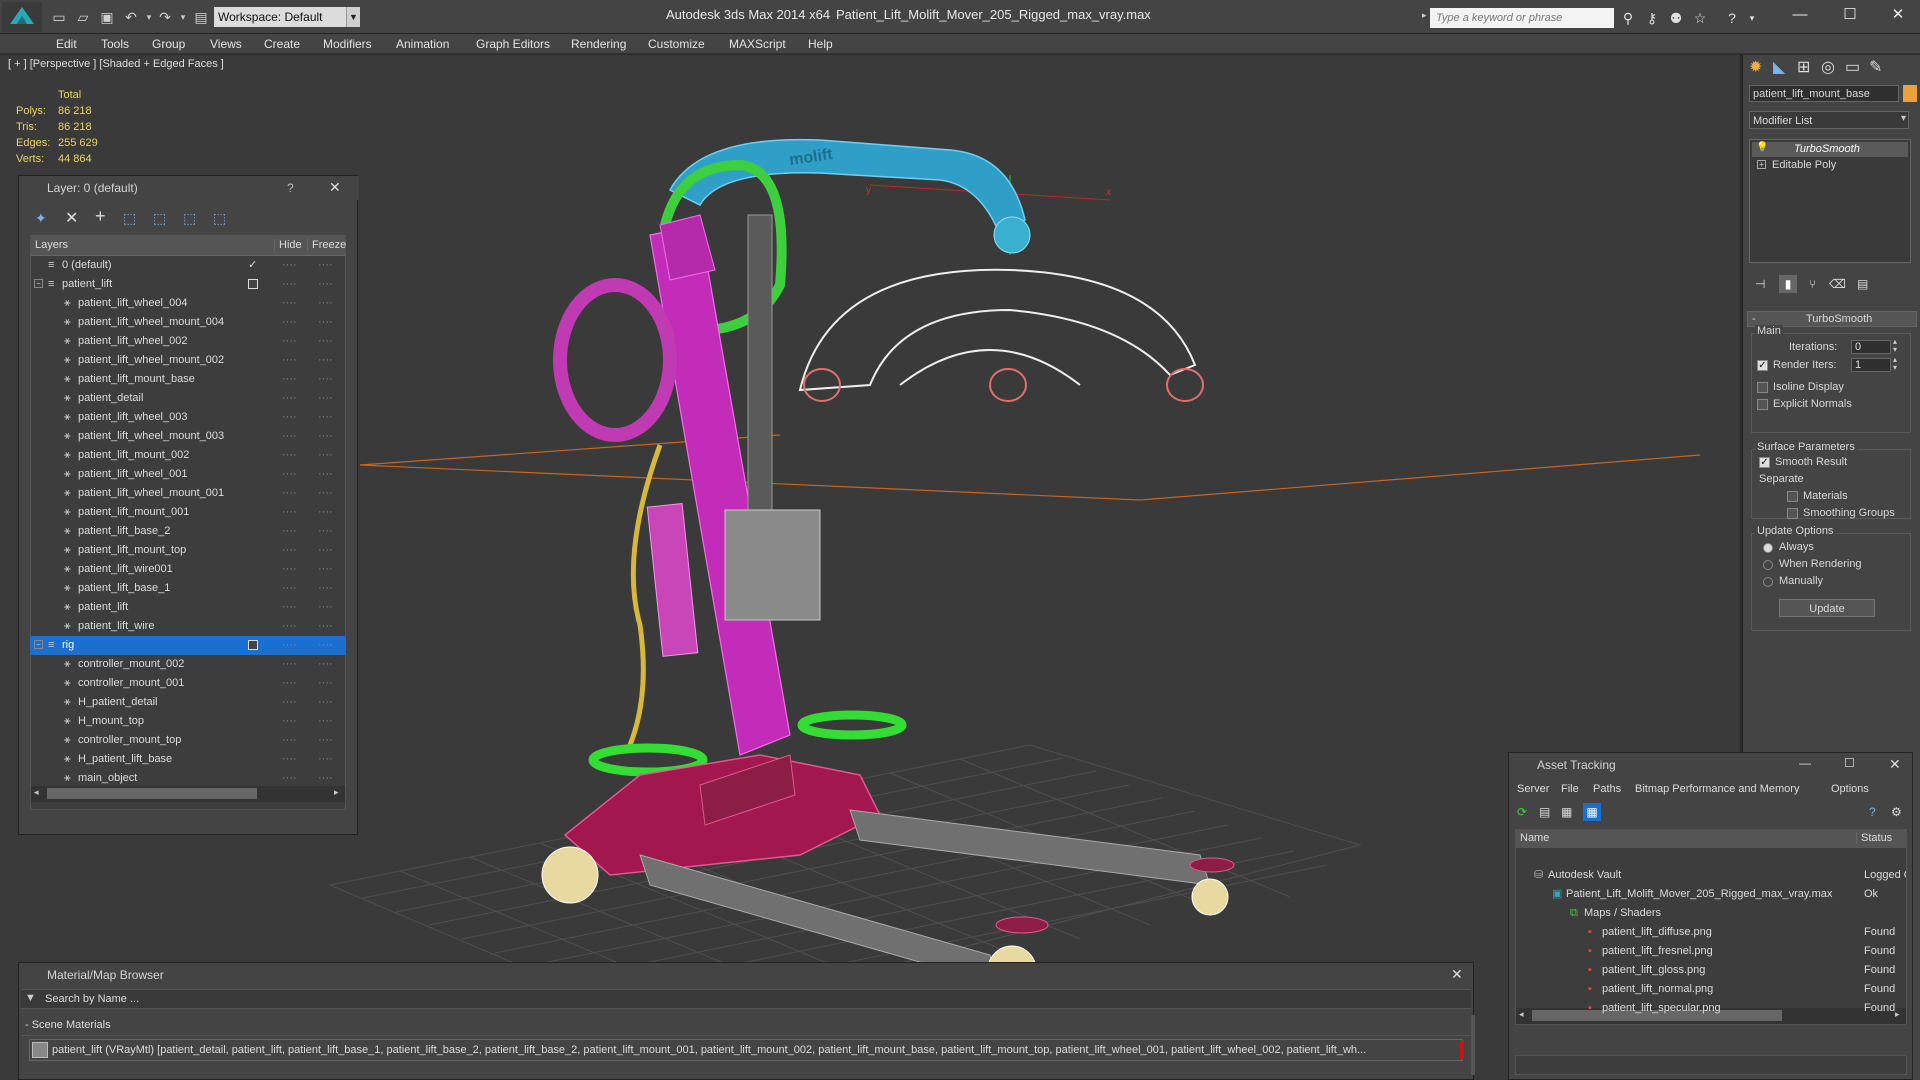 Image resolution: width=1920 pixels, height=1080 pixels. Describe the element at coordinates (188, 778) in the screenshot. I see `layer-row: ⚹ main_object ···· ····` at that location.